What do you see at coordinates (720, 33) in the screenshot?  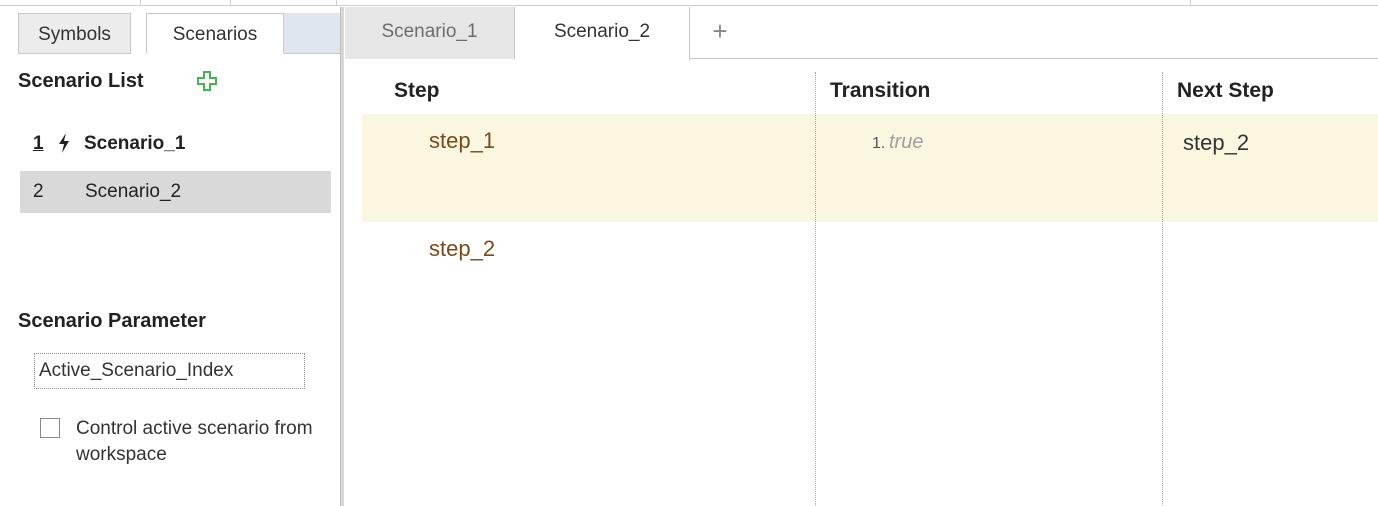 I see `add-tab-button: +` at bounding box center [720, 33].